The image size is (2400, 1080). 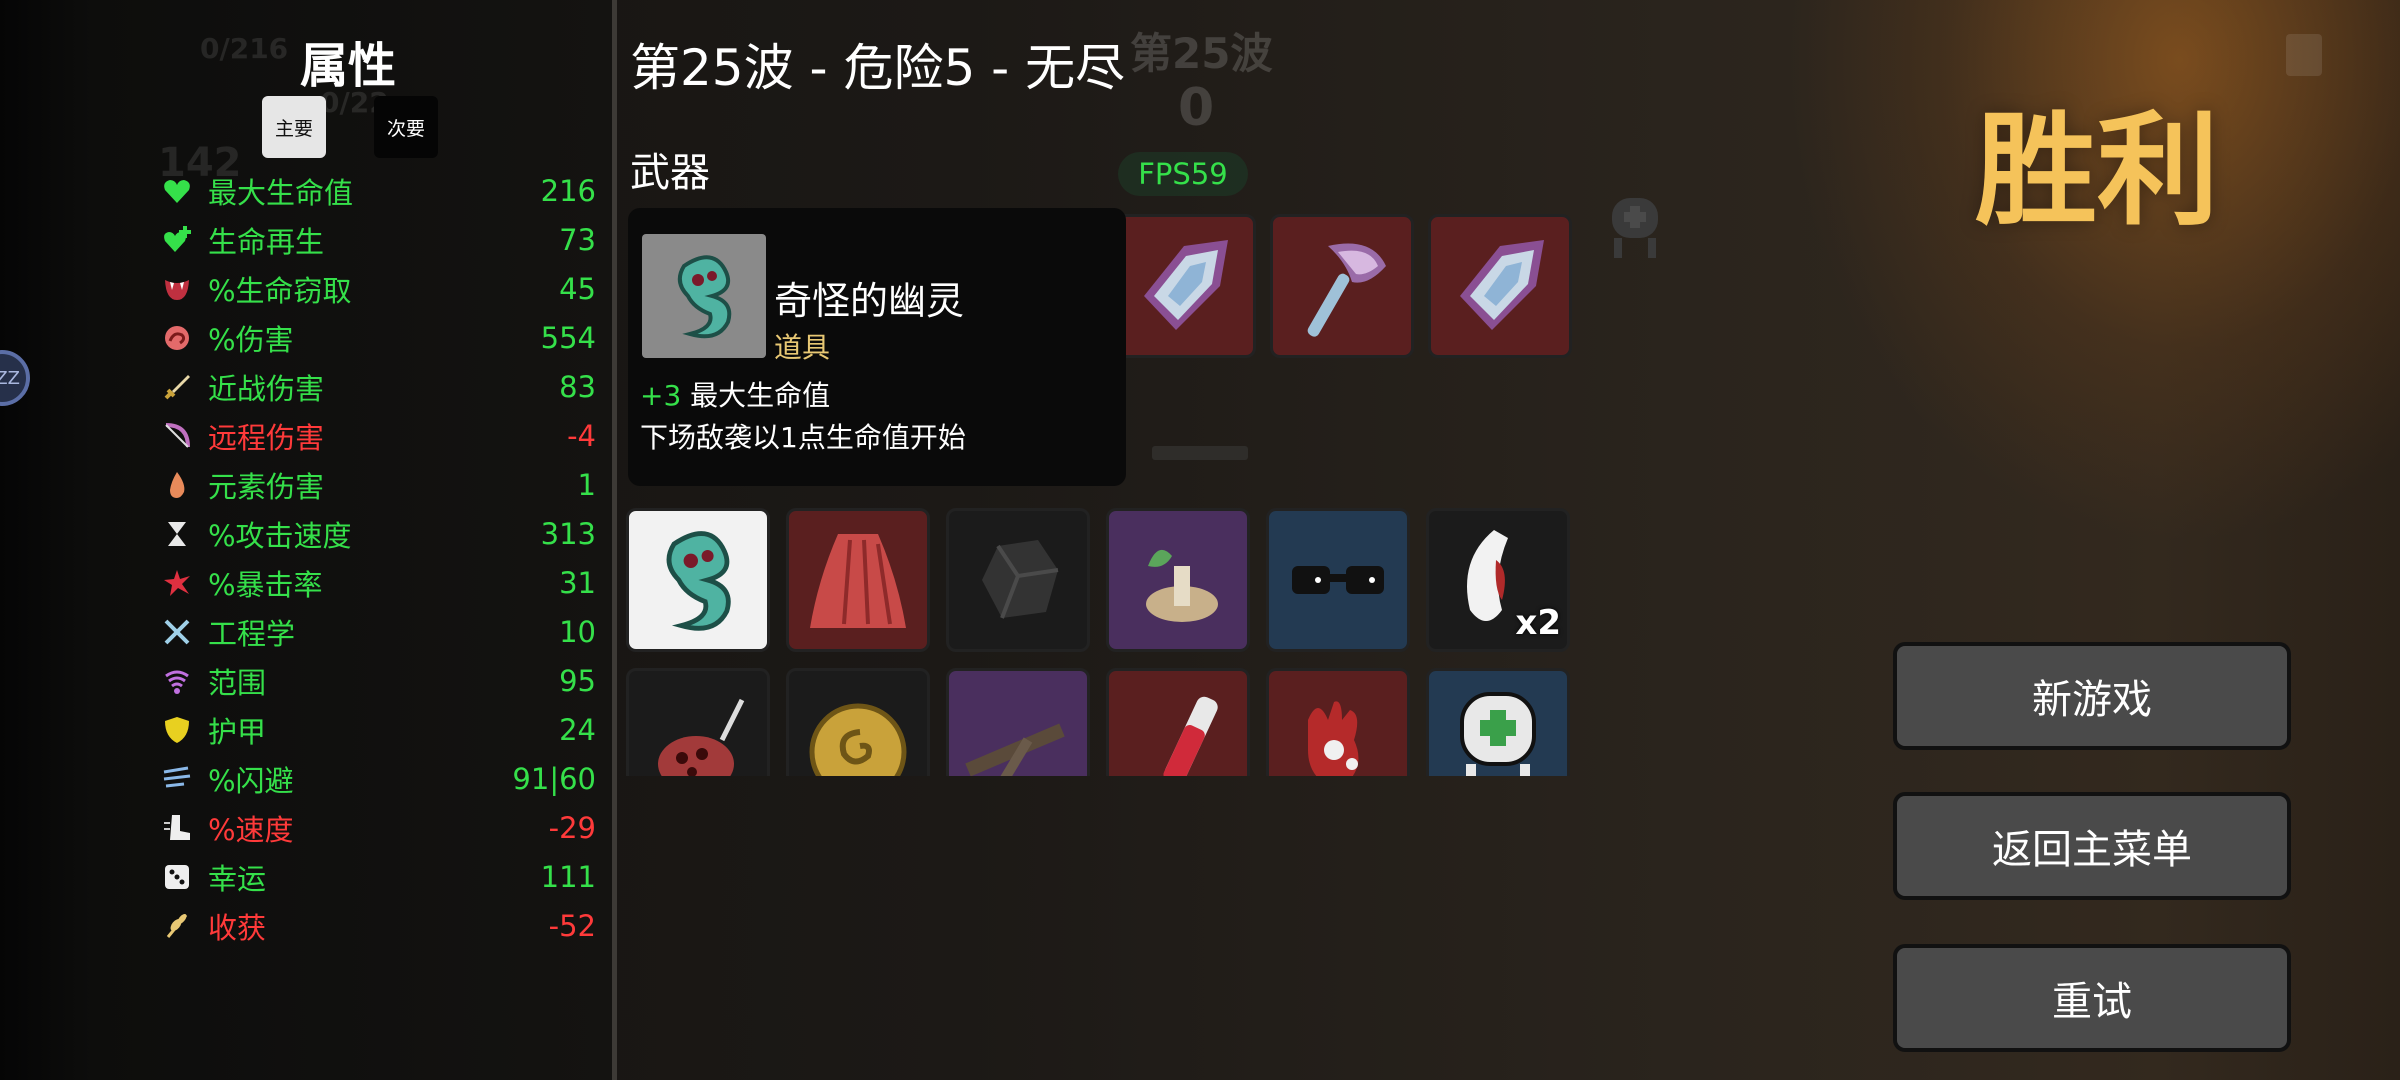 I want to click on creature-icon, so click(x=701, y=737).